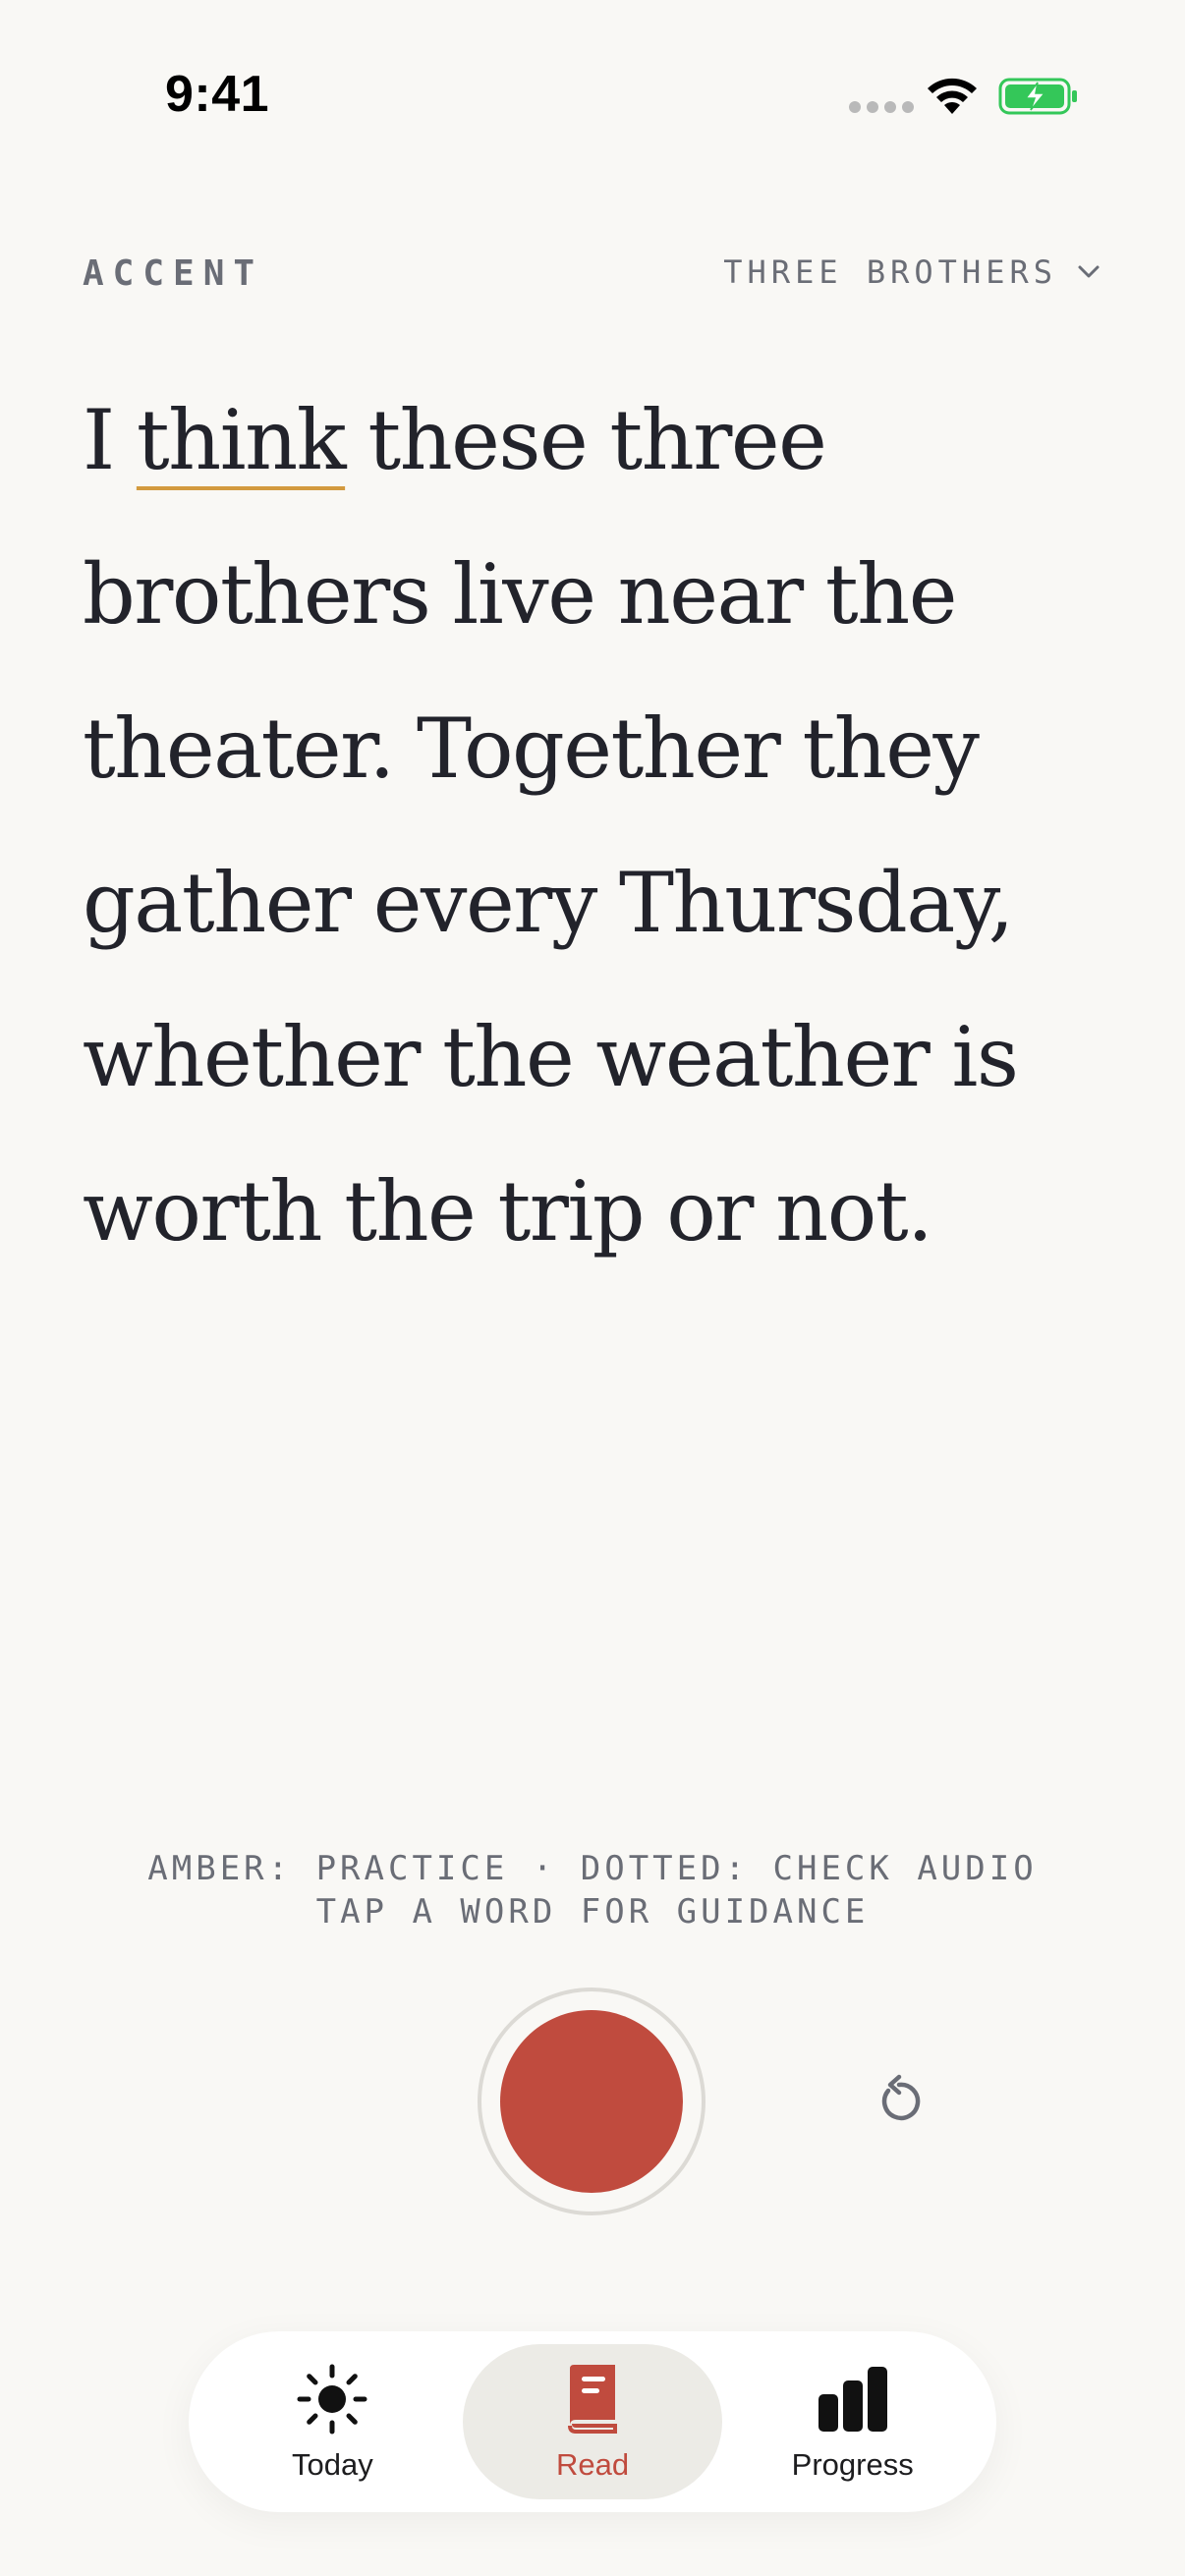 The image size is (1185, 2576). I want to click on app-title: ACCENT, so click(174, 273).